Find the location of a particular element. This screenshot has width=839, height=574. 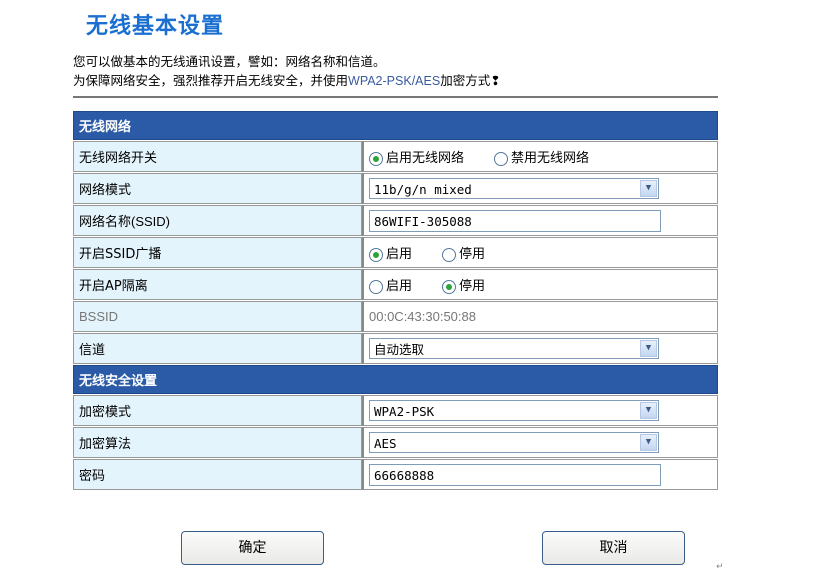

row-network-mode: 网络模式 11b/g/n mixed ▼ is located at coordinates (395, 188).